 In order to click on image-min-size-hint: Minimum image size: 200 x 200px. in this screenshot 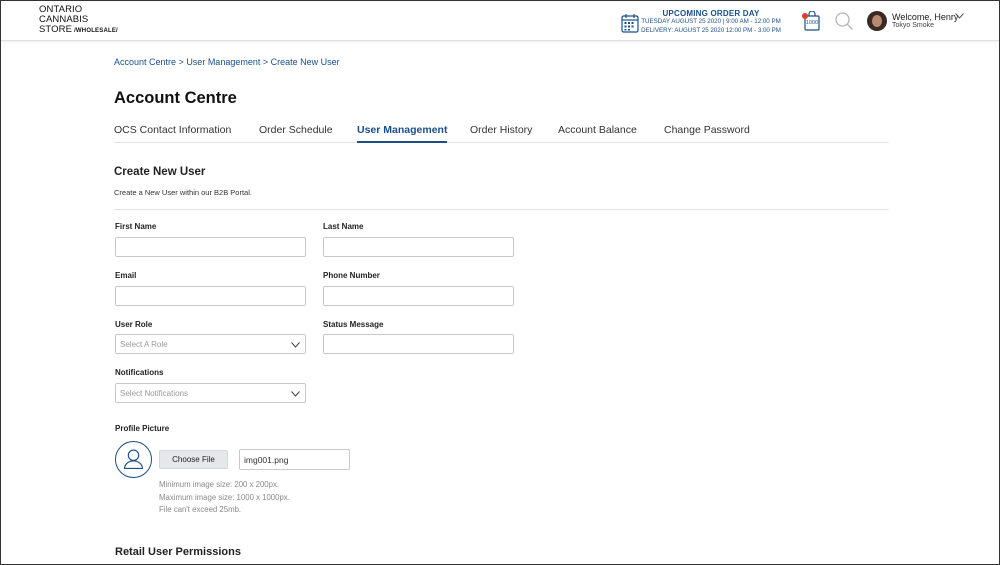, I will do `click(219, 484)`.